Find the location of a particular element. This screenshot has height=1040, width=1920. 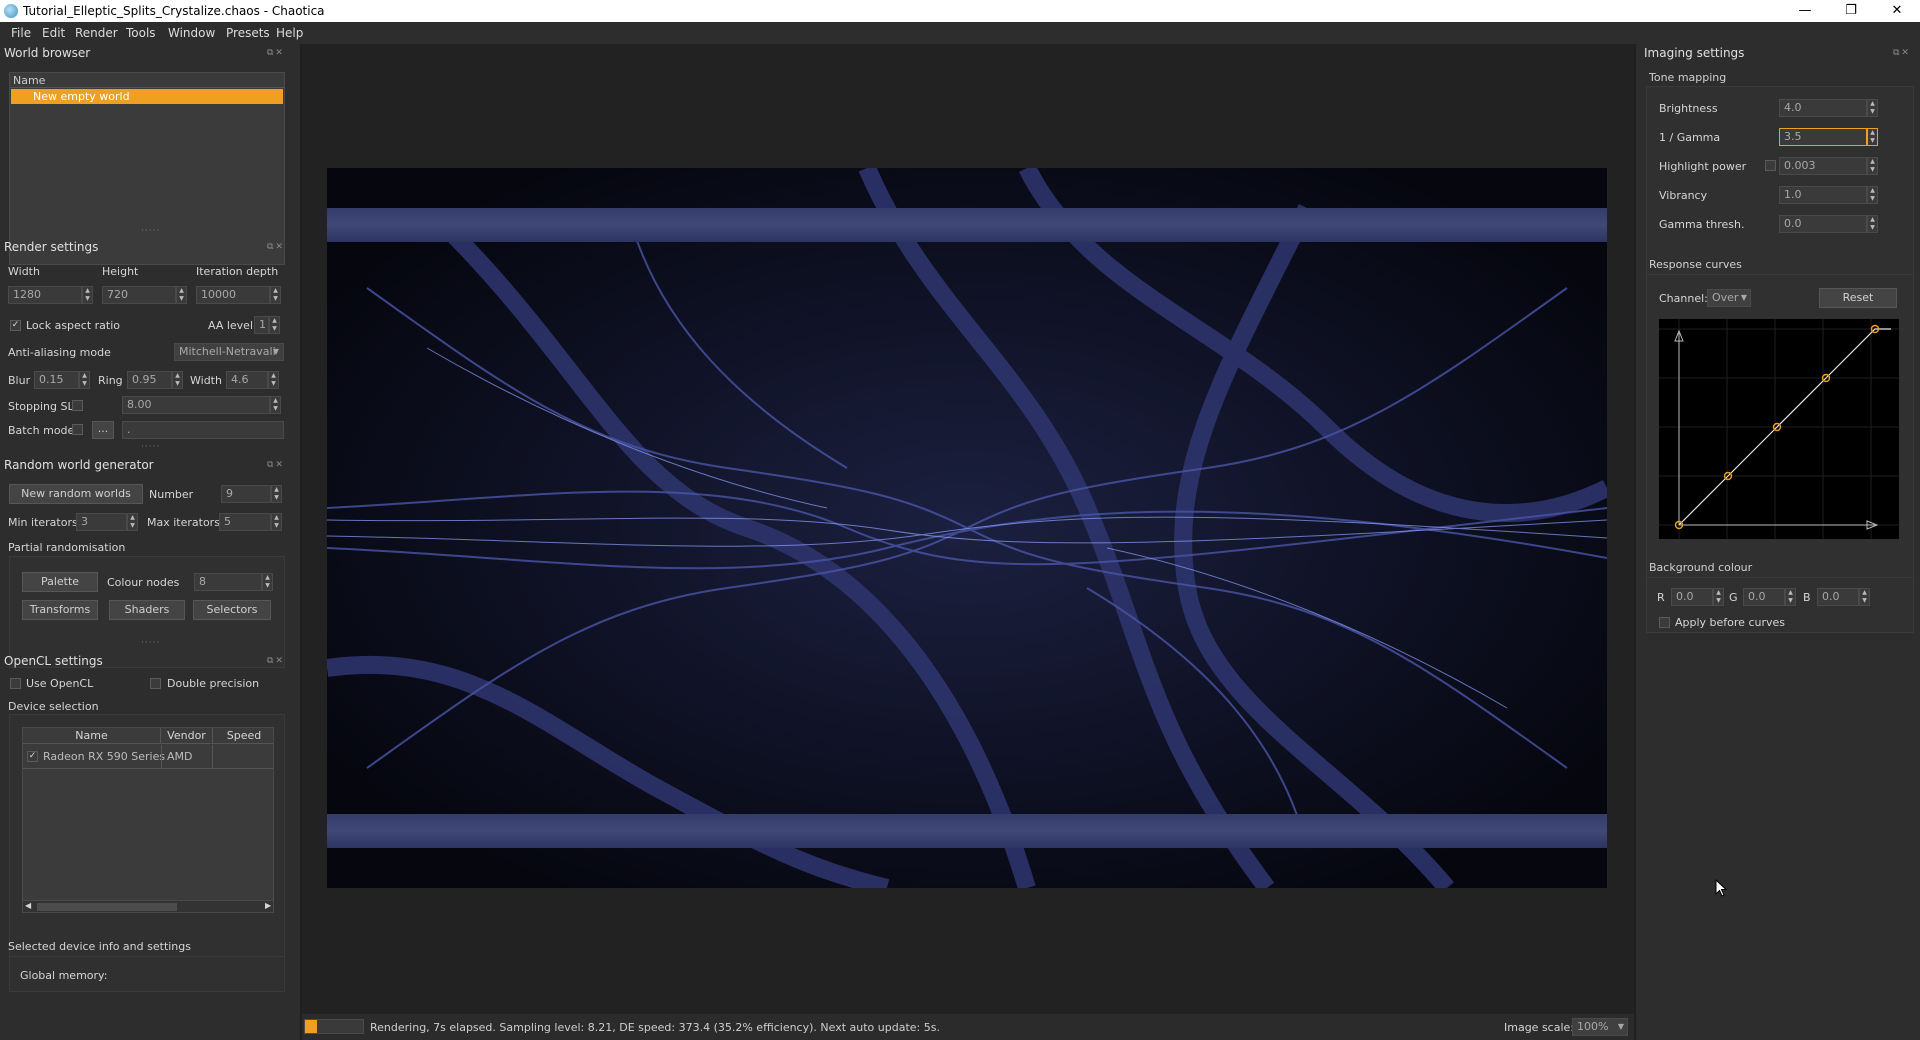

minimize-button: — is located at coordinates (1805, 11).